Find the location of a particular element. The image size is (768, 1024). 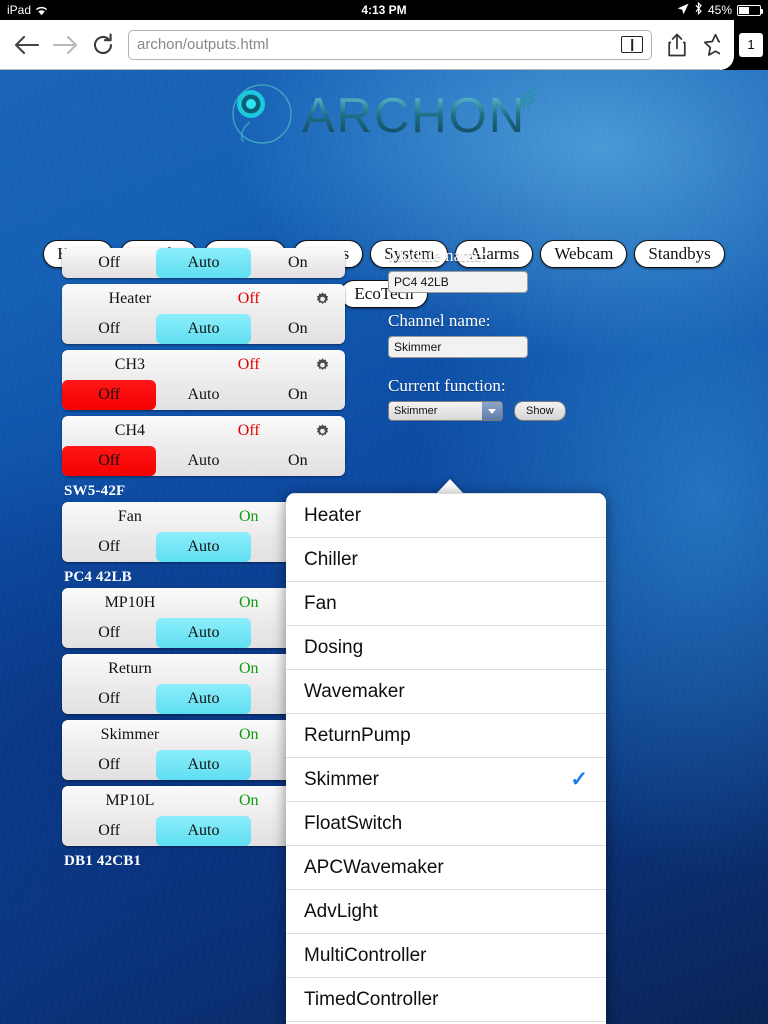

ios-status-bar: iPad 4:13 PM 45% is located at coordinates (384, 10).